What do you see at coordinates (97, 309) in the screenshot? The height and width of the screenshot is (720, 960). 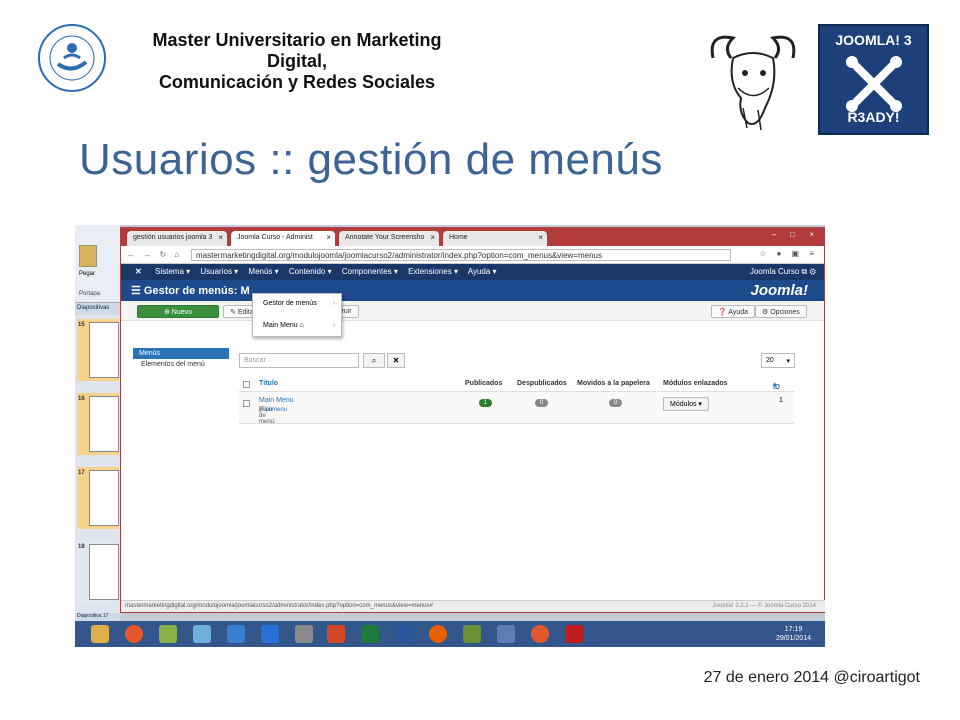 I see `slides-tab: Diapositivas` at bounding box center [97, 309].